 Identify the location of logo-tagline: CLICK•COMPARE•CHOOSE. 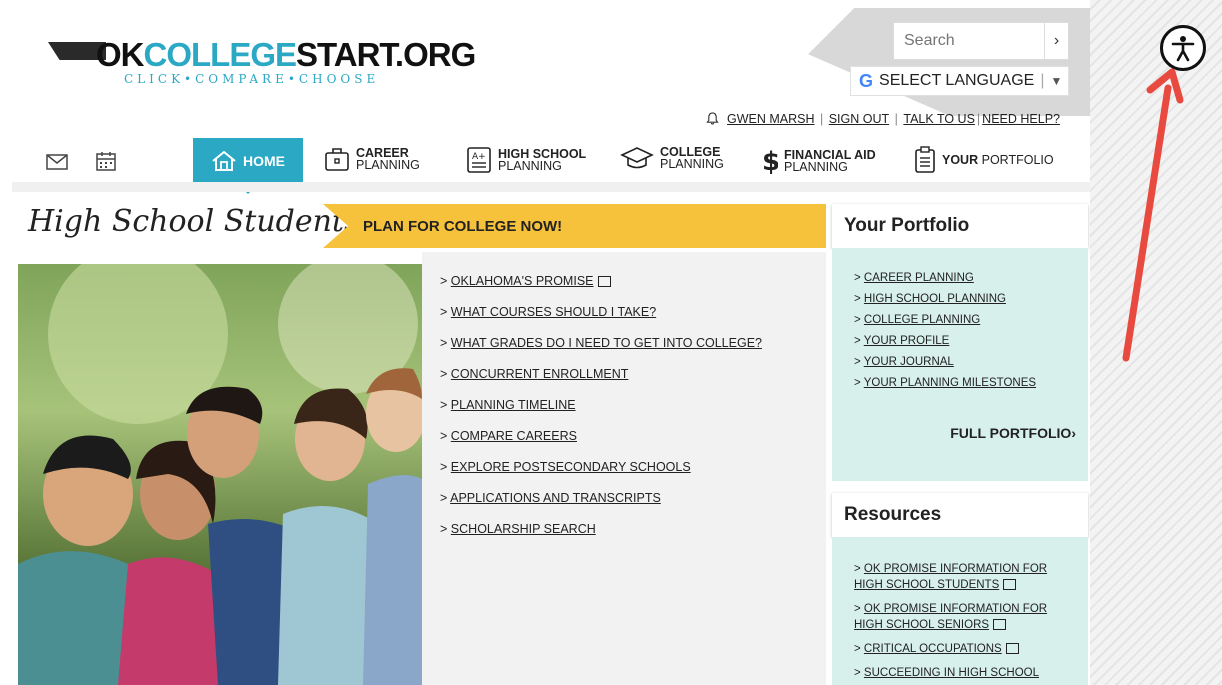
(252, 79).